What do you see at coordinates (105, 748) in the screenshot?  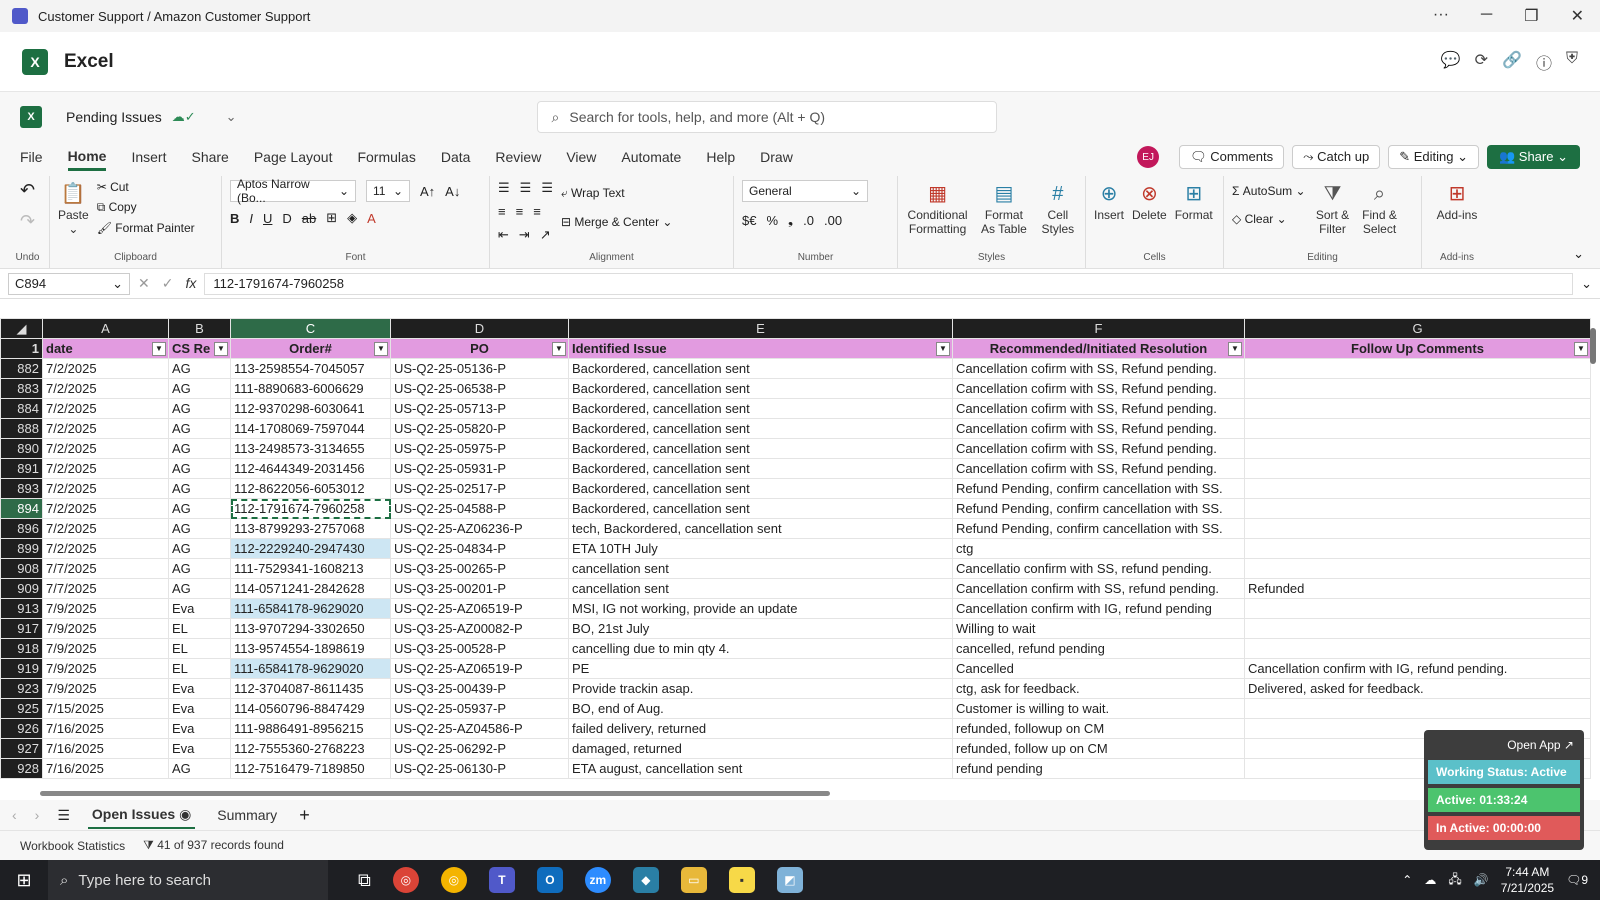 I see `cell-a: 7/16/2025` at bounding box center [105, 748].